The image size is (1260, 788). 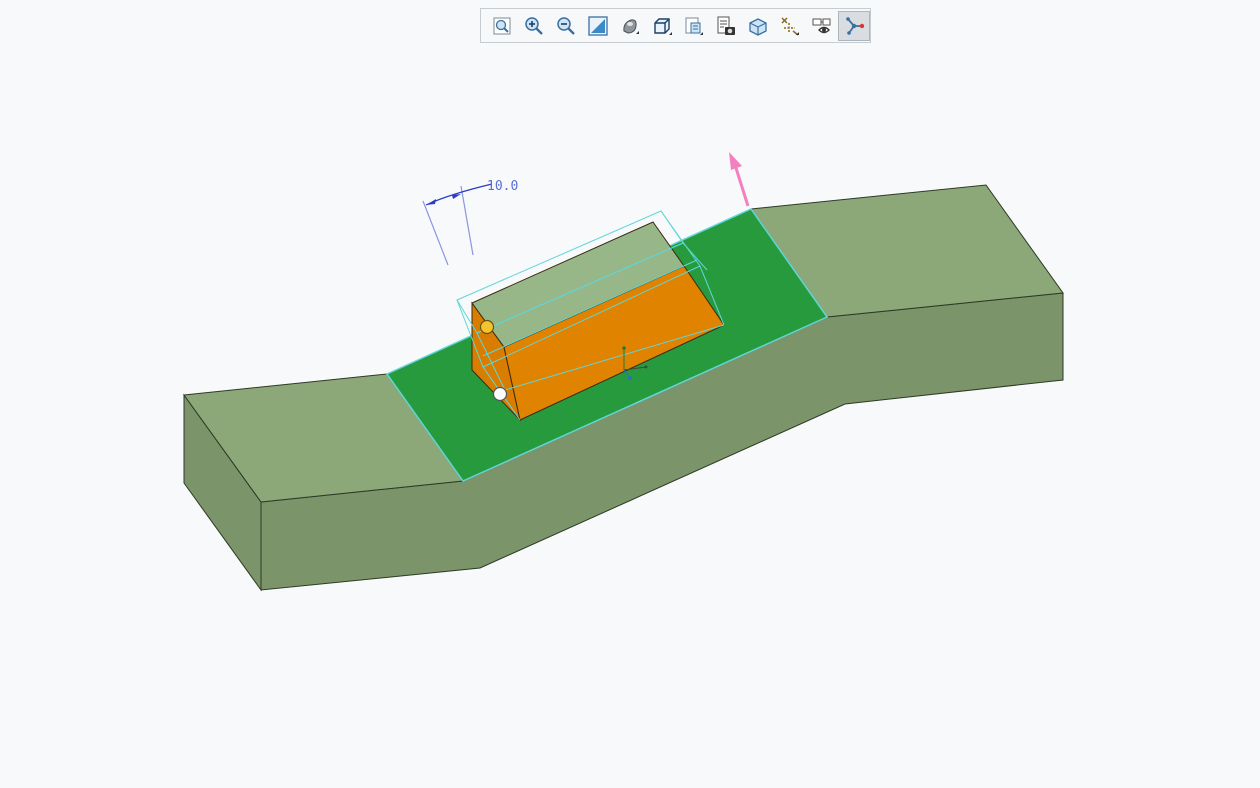 I want to click on dimension-annotation: 10.0, so click(x=470, y=222).